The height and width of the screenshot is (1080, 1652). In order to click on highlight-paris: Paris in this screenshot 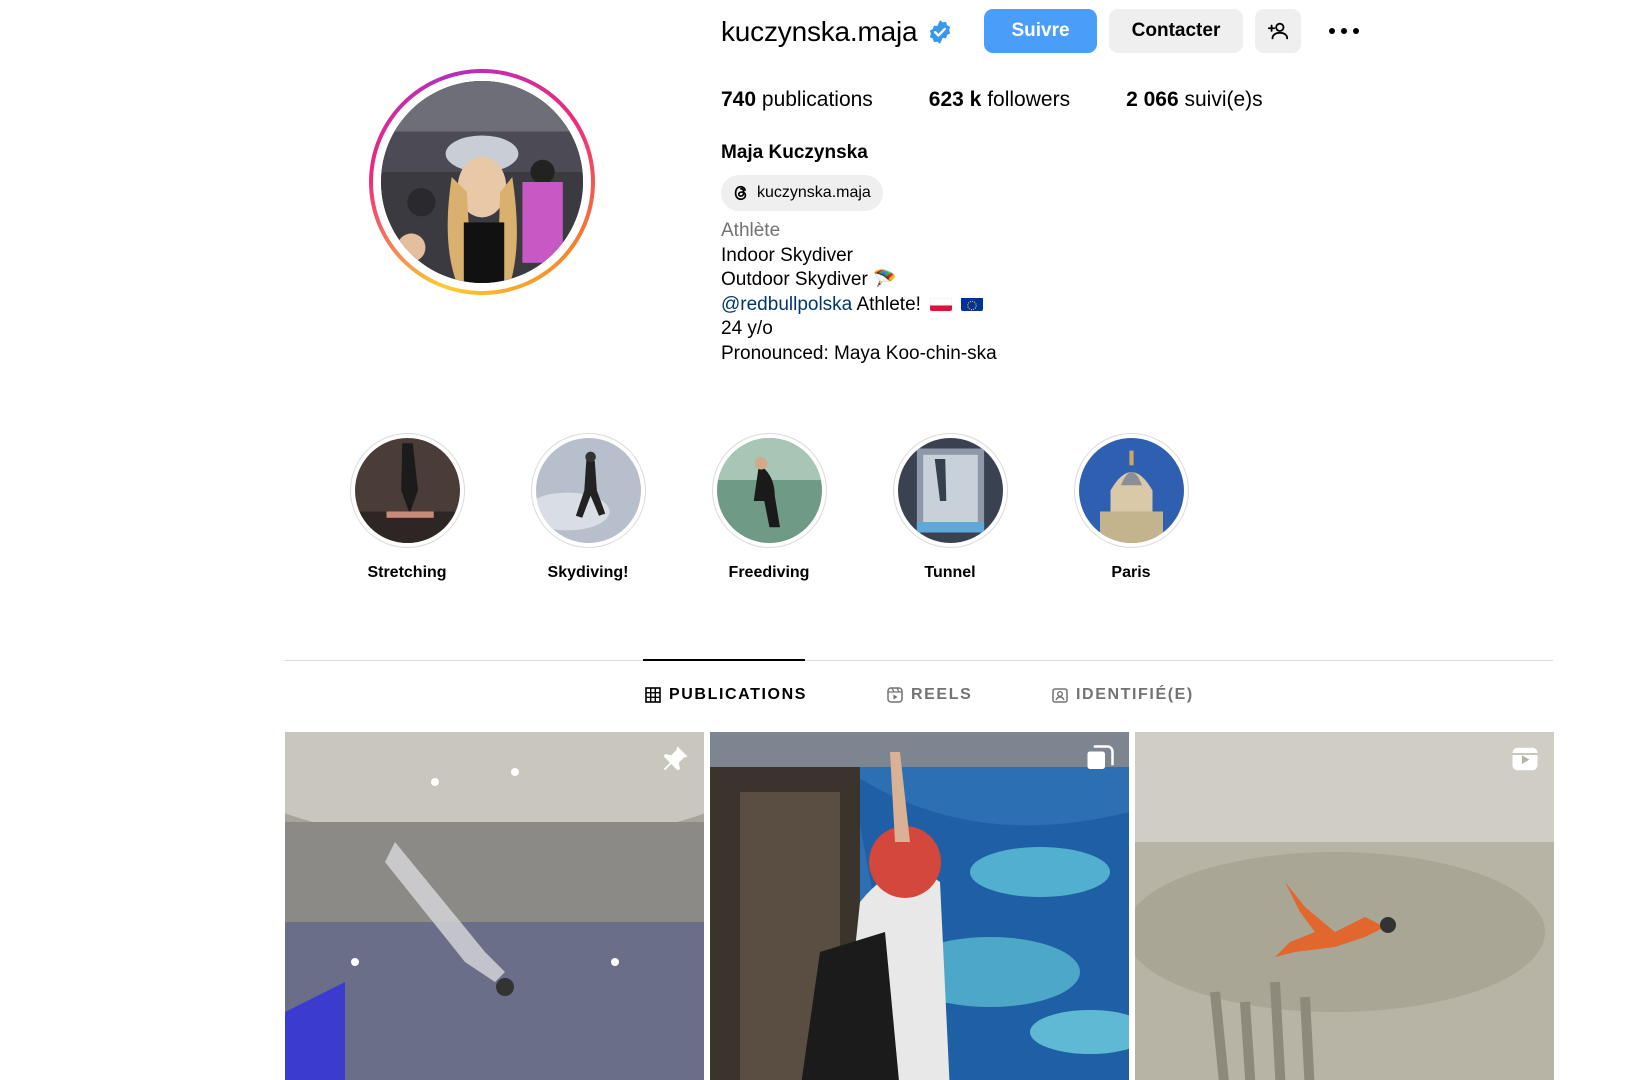, I will do `click(1131, 507)`.